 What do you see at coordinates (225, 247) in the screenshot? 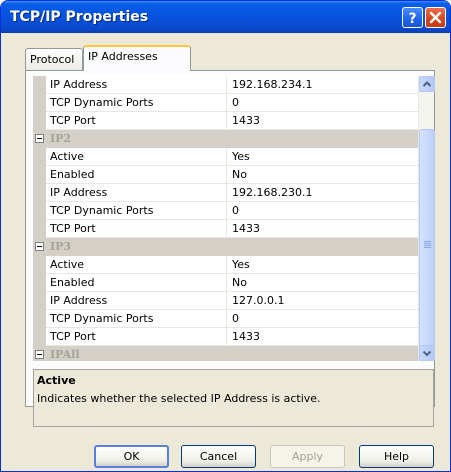
I see `category-row: IP3` at bounding box center [225, 247].